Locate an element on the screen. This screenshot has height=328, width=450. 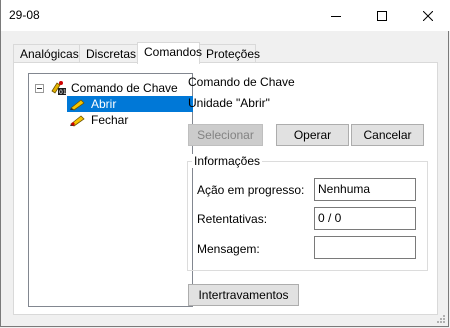
tab-label: Comandos is located at coordinates (173, 52).